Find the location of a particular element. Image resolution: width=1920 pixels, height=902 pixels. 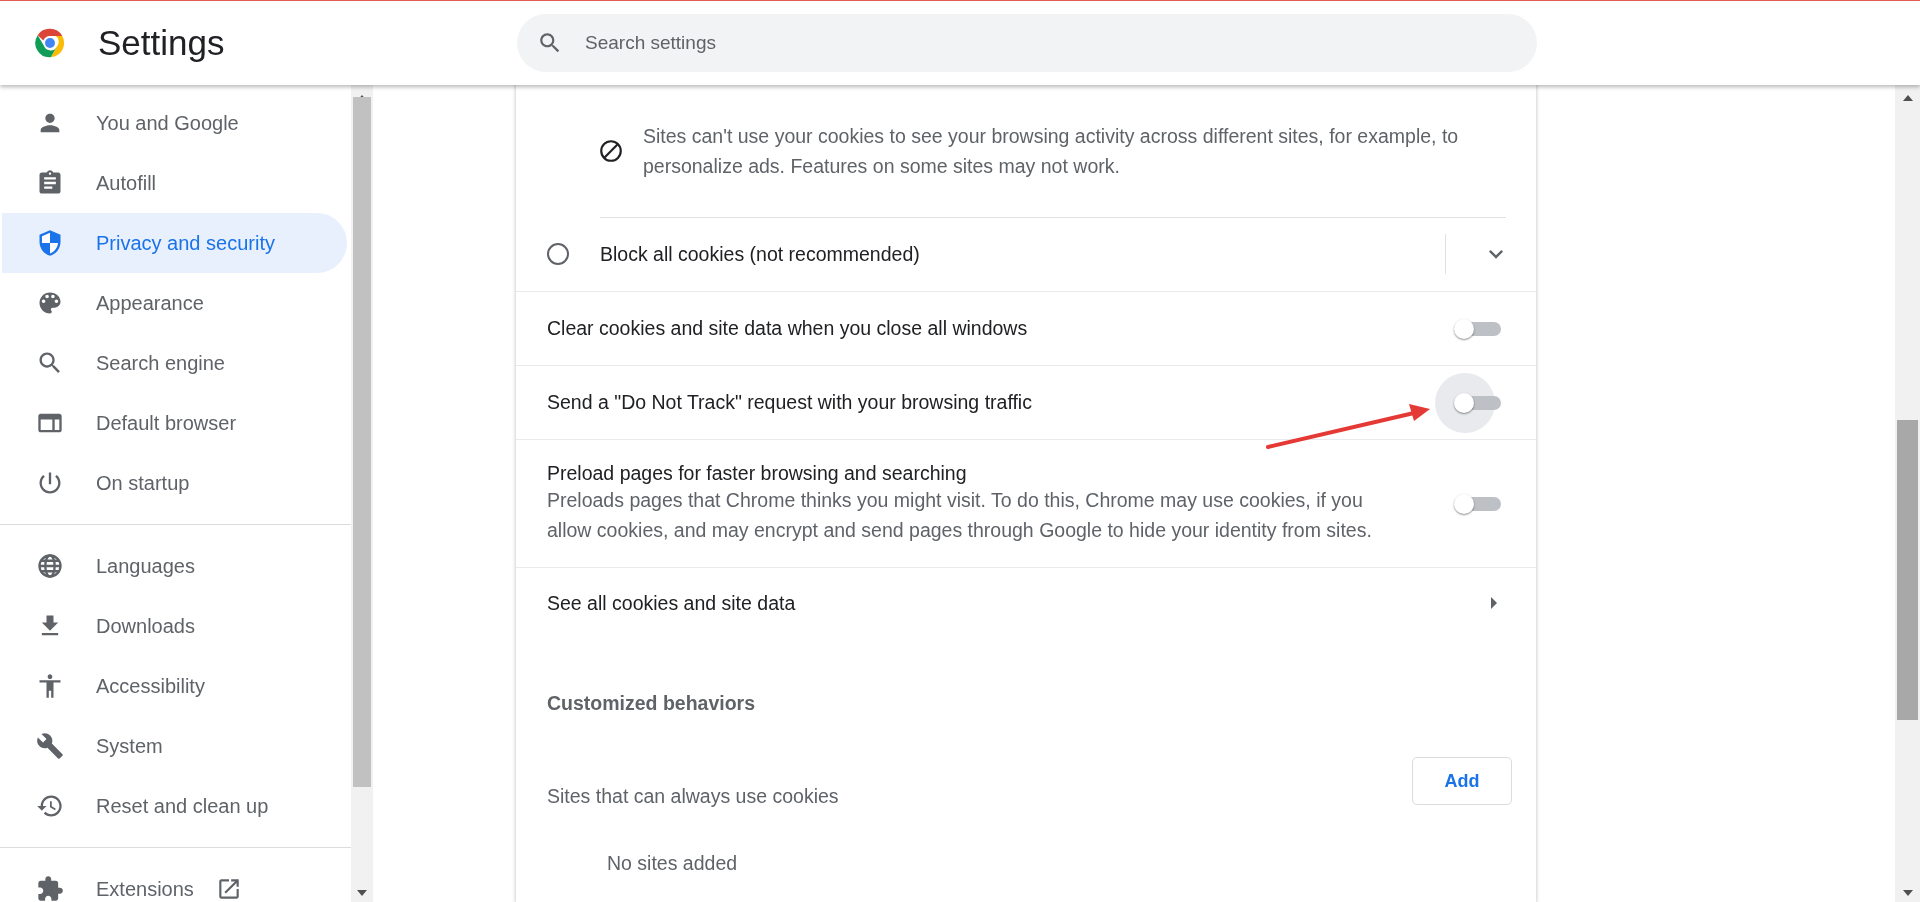

search-field: Search settings is located at coordinates (1027, 43).